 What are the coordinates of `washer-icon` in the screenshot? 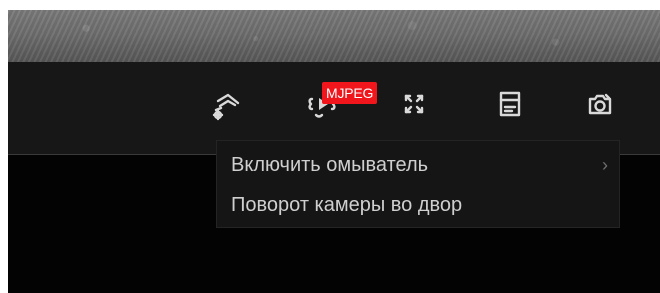 It's located at (226, 107).